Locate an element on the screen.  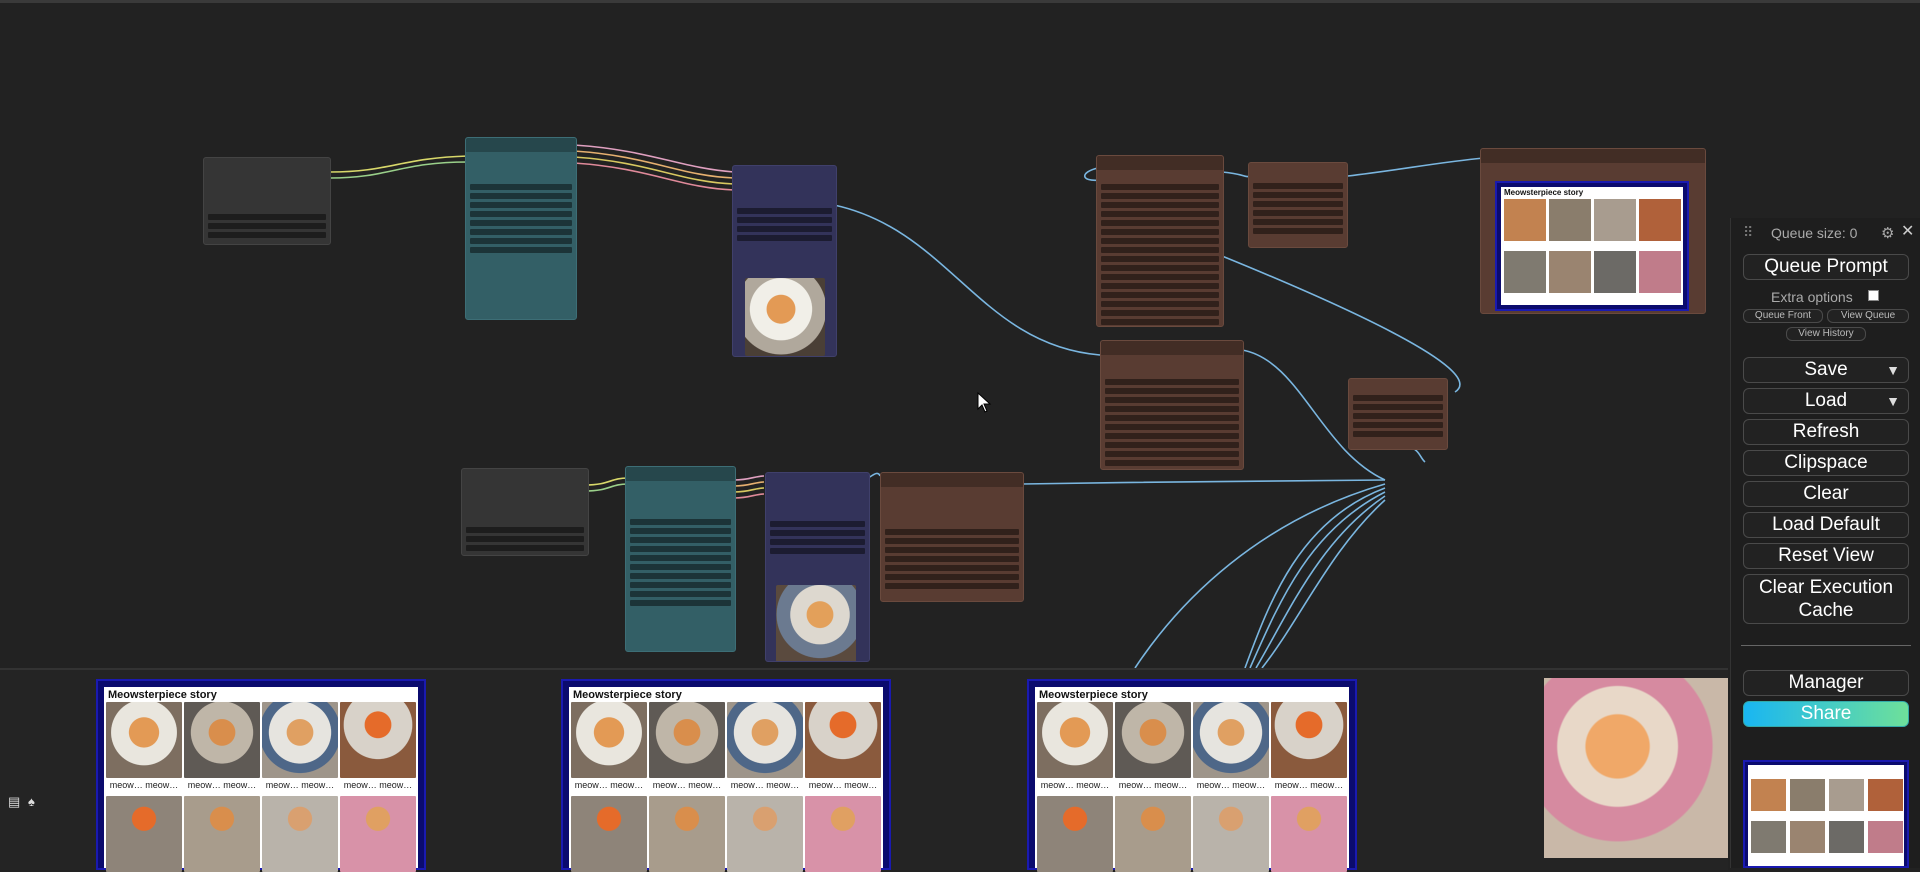
save-label: Save is located at coordinates (1826, 369).